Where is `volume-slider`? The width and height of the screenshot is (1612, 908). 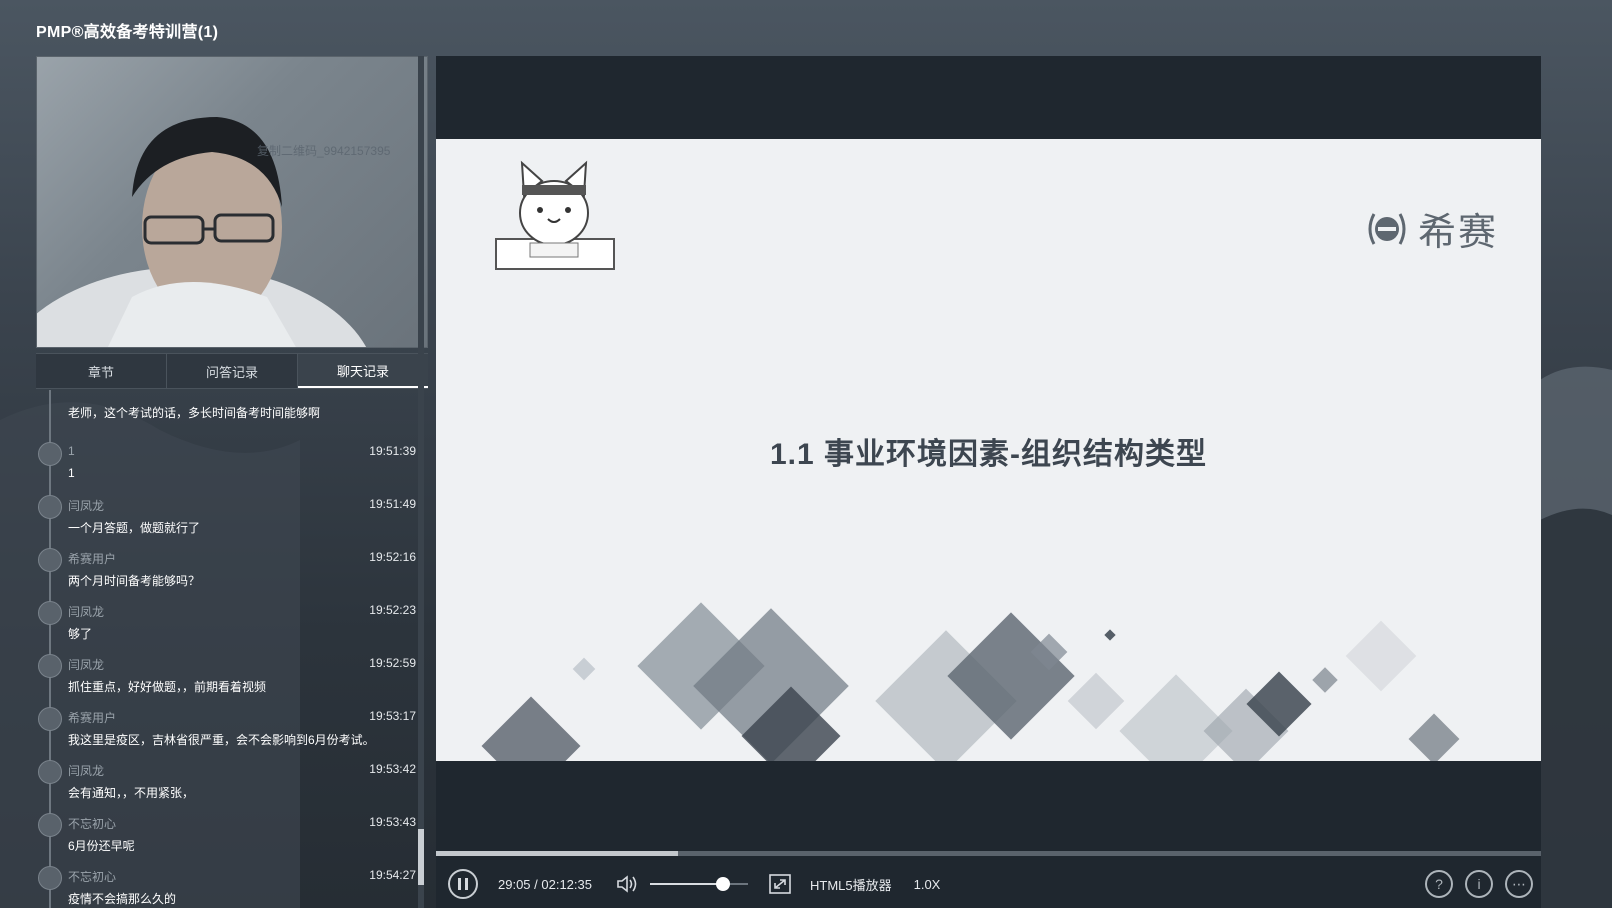 volume-slider is located at coordinates (698, 884).